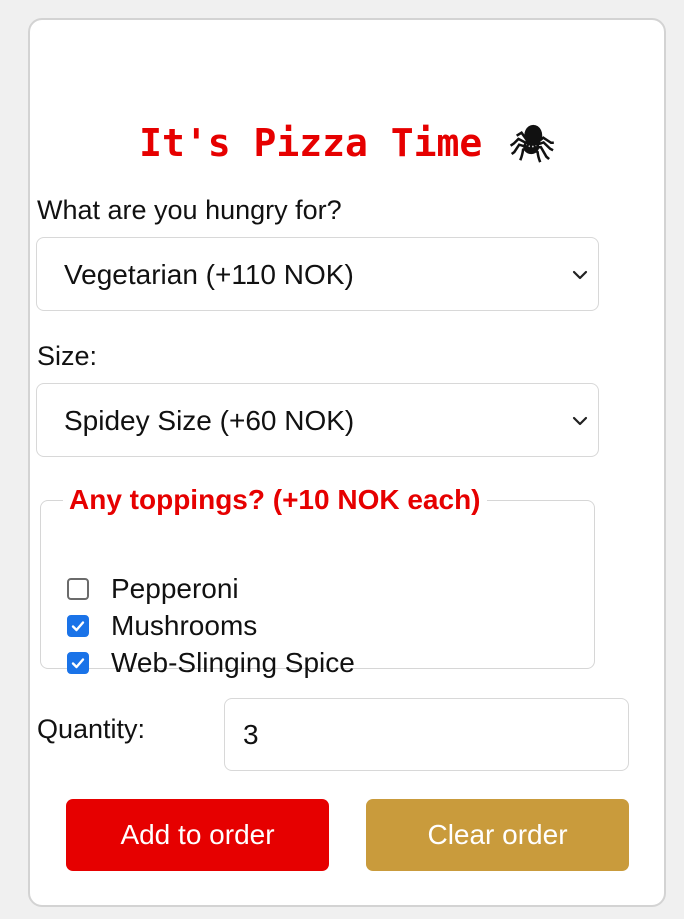 The width and height of the screenshot is (684, 919). What do you see at coordinates (67, 356) in the screenshot?
I see `size-label: Size:` at bounding box center [67, 356].